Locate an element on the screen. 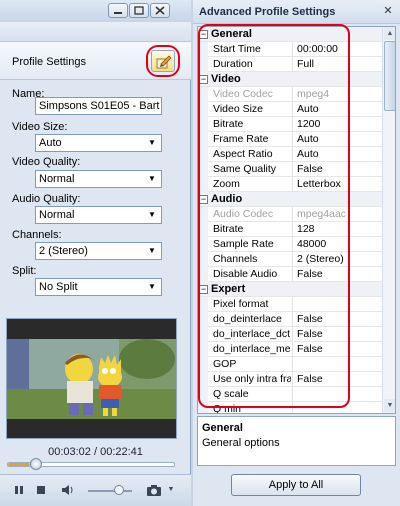 This screenshot has width=400, height=506. video-preview is located at coordinates (91, 378).